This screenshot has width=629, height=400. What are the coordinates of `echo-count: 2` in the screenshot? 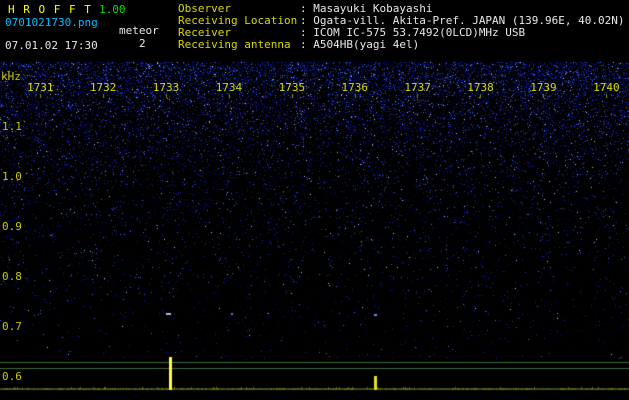 It's located at (142, 43).